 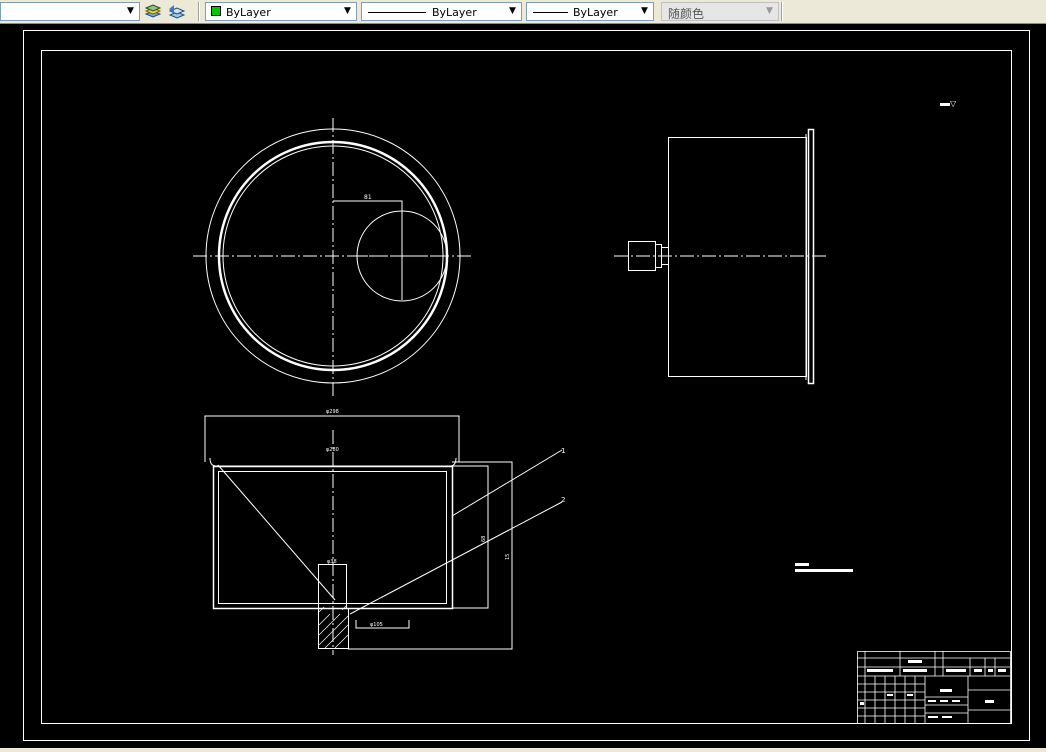 I want to click on layer-combo: ▼, so click(x=70, y=11).